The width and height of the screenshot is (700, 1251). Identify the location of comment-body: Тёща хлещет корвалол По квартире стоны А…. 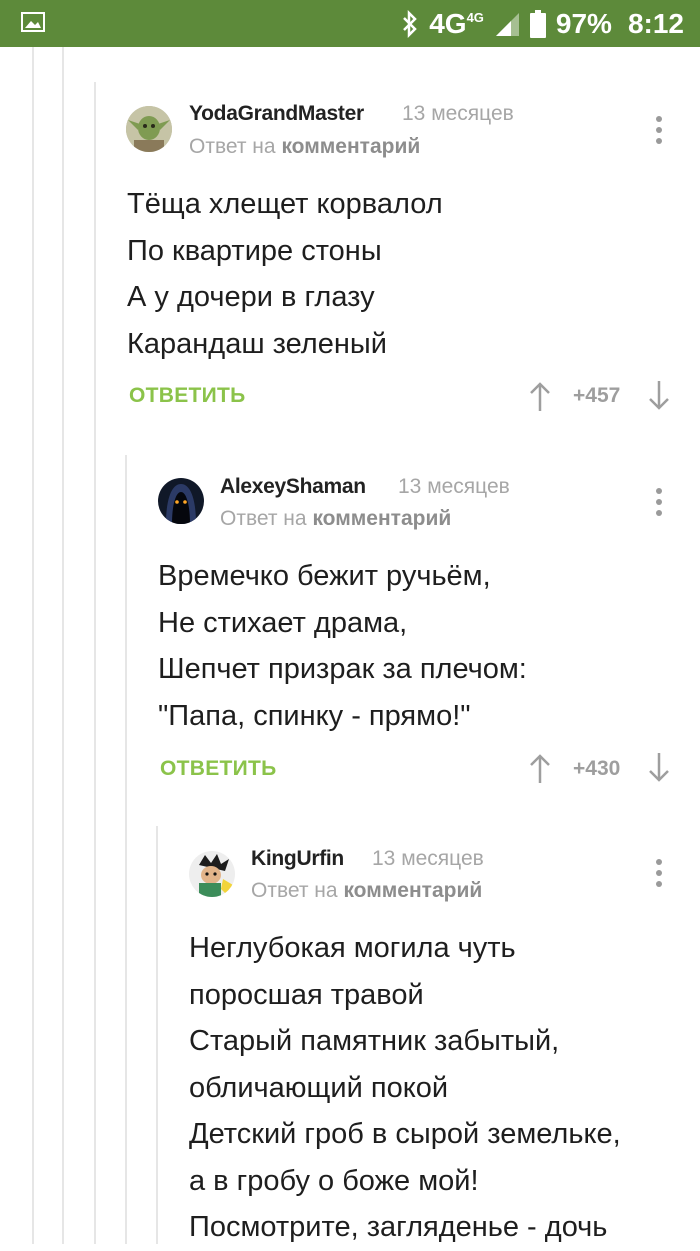
(285, 274).